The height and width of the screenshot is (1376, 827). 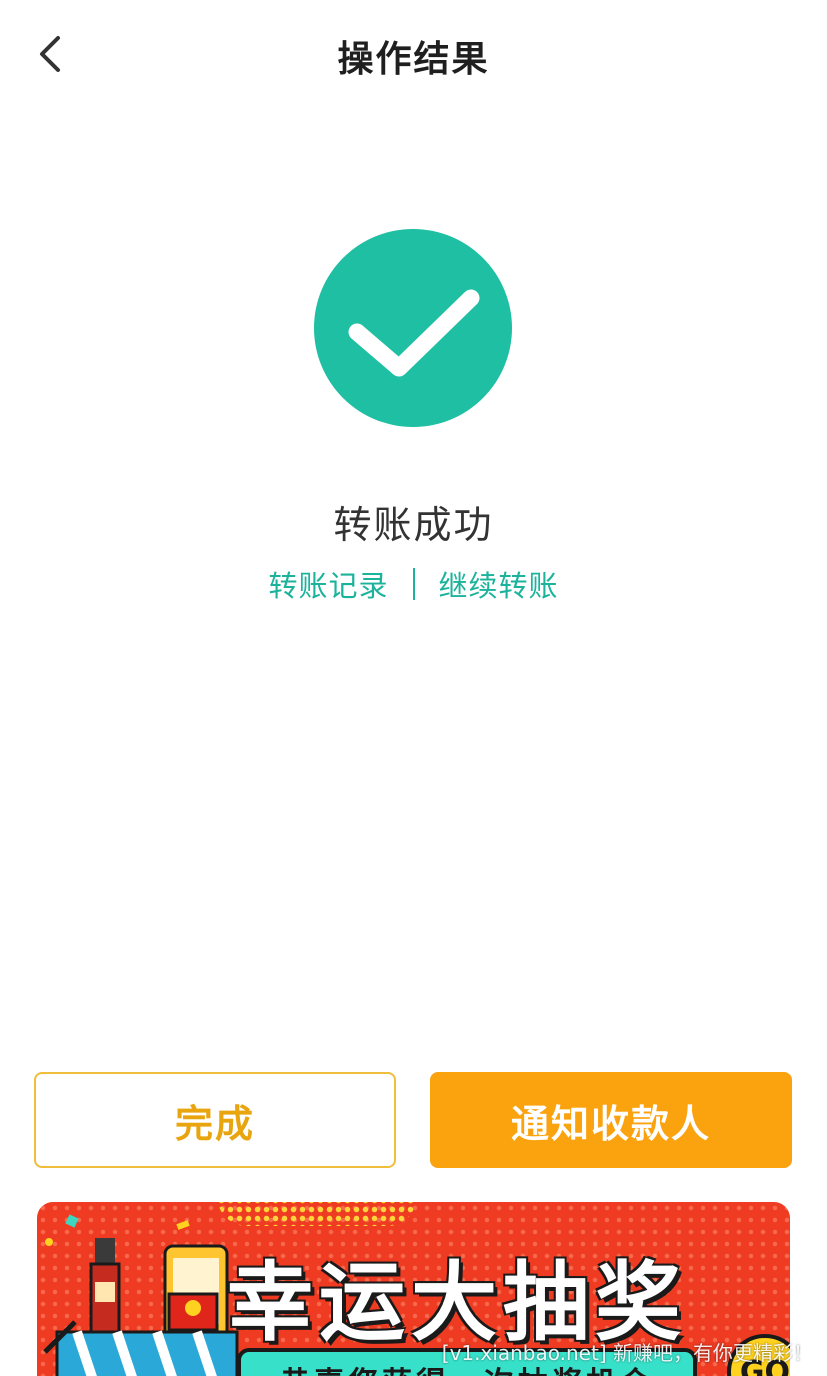 I want to click on link-separator, so click(x=413, y=584).